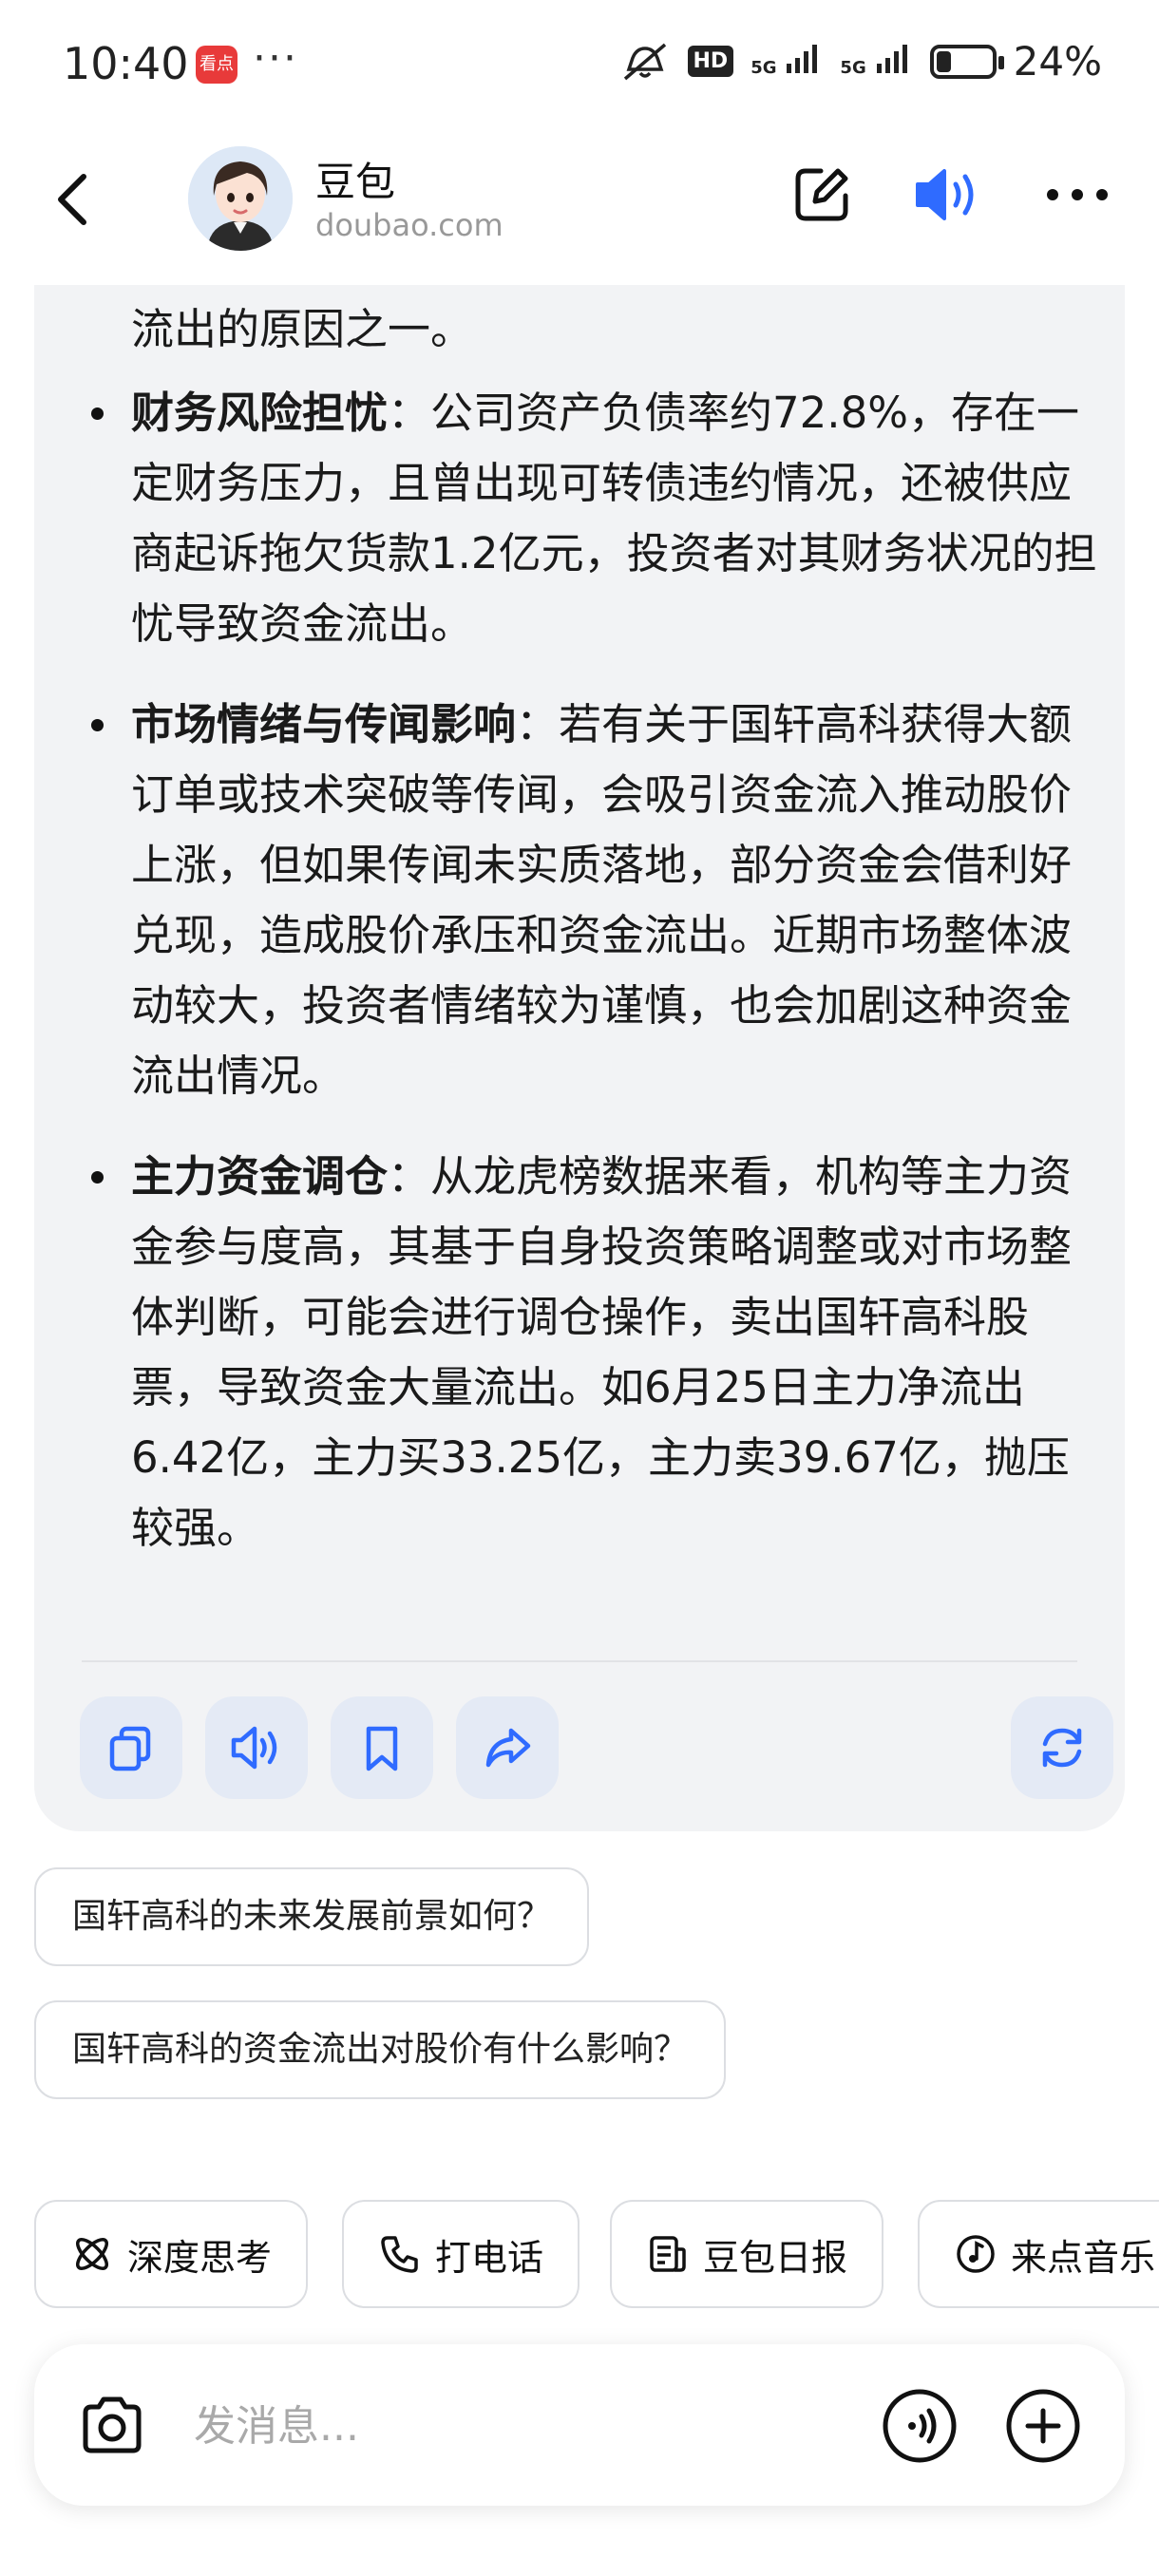  I want to click on music-icon, so click(976, 2254).